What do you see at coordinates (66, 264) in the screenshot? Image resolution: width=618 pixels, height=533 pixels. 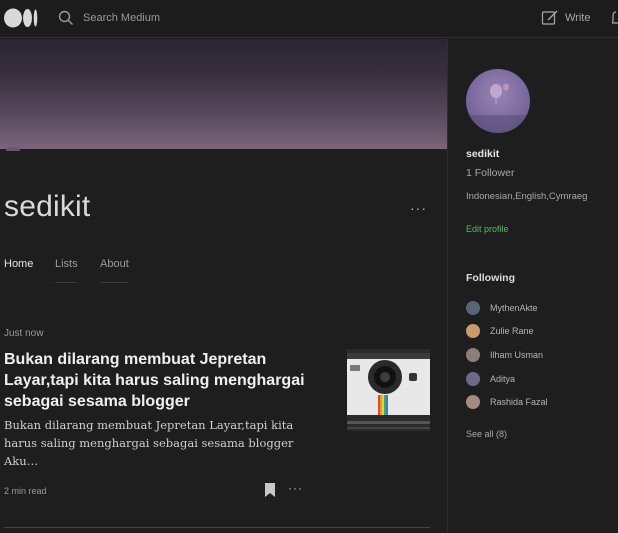 I see `tab-lists: Lists` at bounding box center [66, 264].